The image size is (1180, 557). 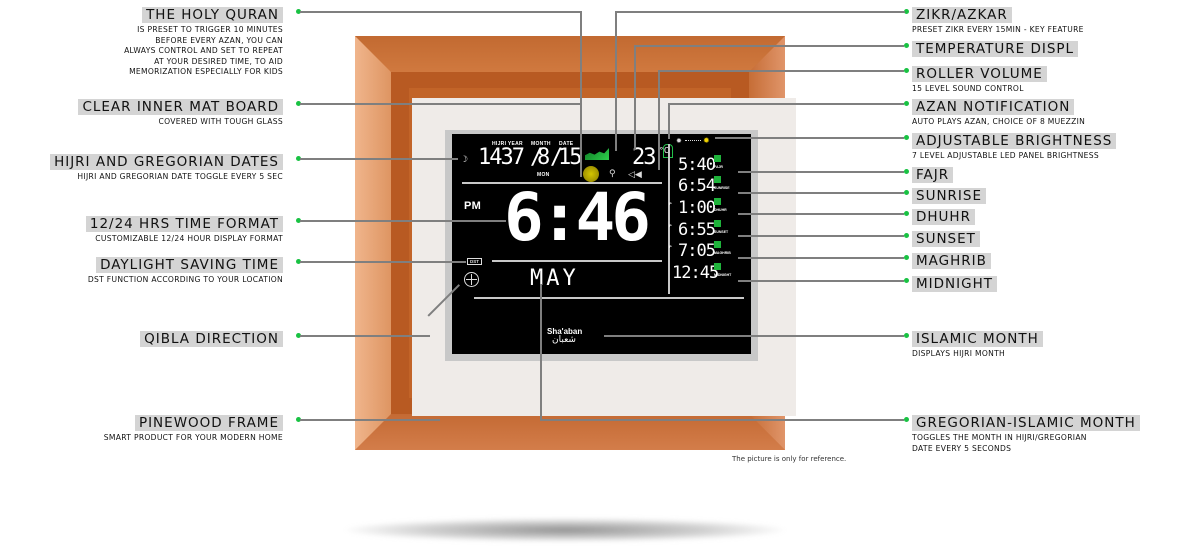 I want to click on hijri-month: 8, so click(x=544, y=157).